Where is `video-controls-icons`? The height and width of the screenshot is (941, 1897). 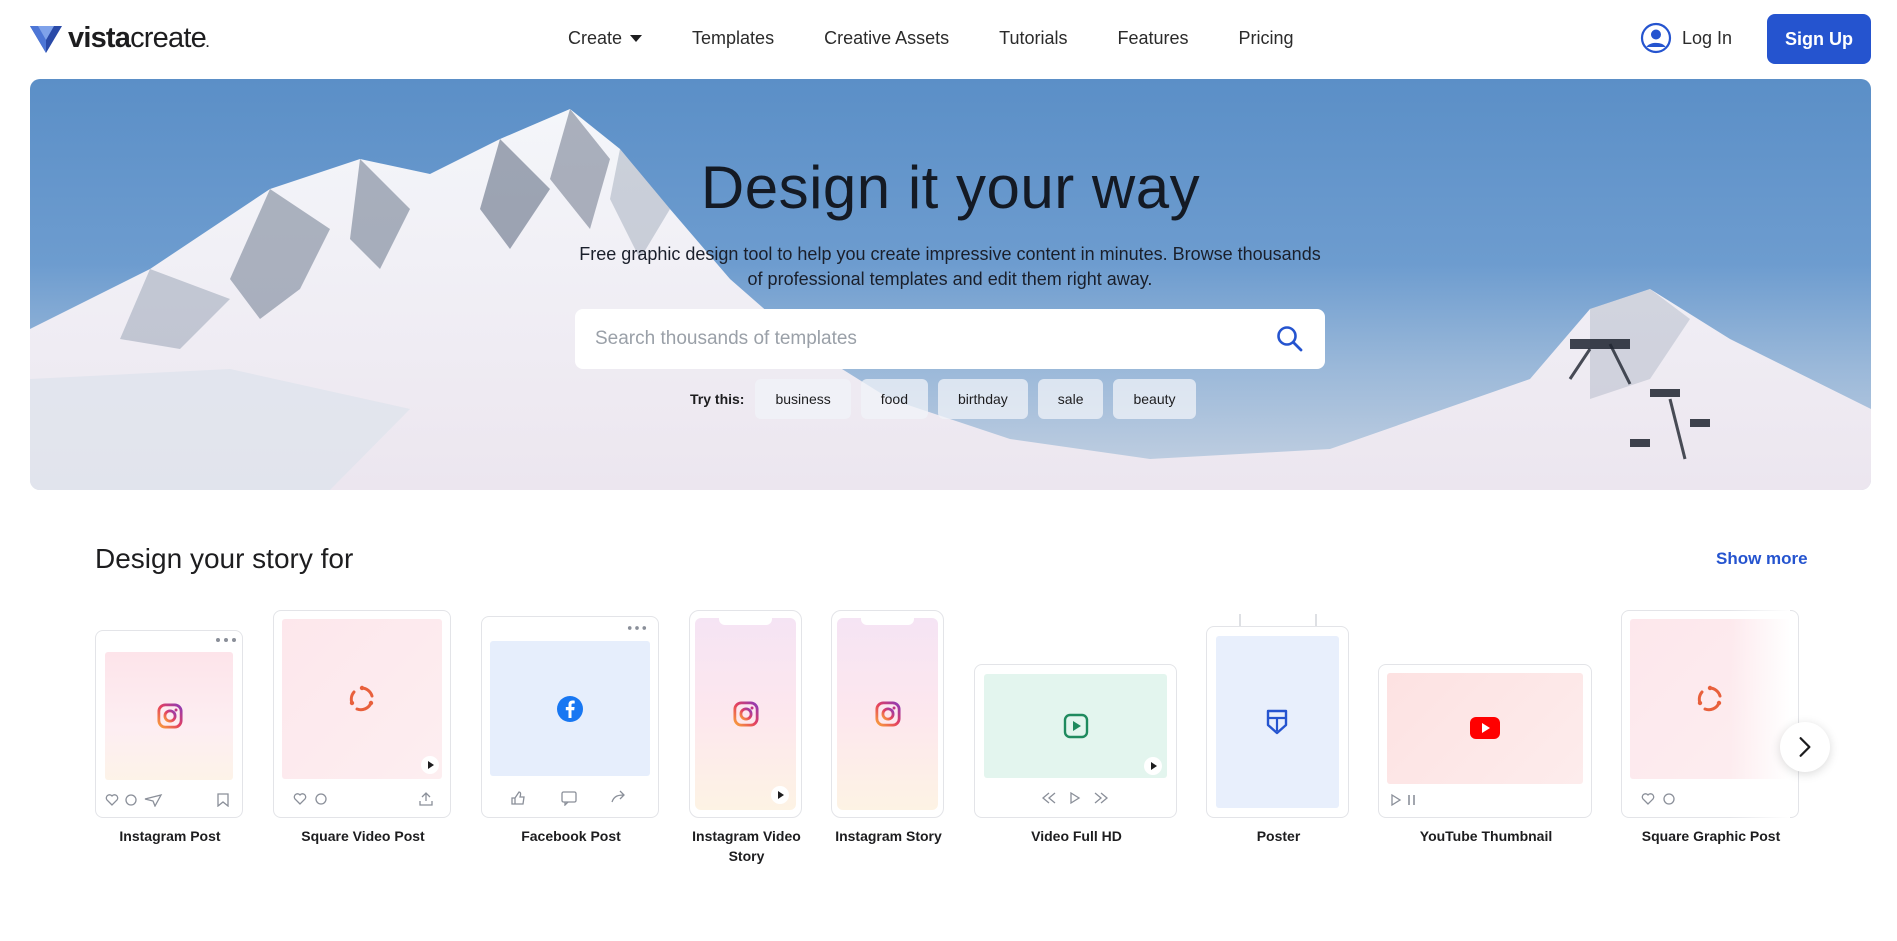 video-controls-icons is located at coordinates (1075, 798).